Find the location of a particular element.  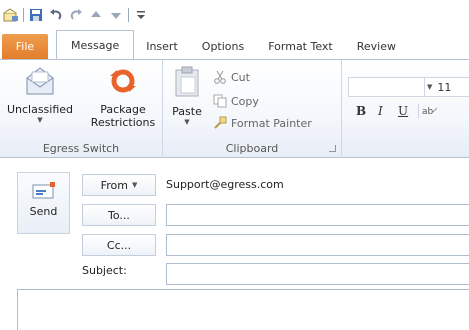

quick-access-toolbar is located at coordinates (234, 15).